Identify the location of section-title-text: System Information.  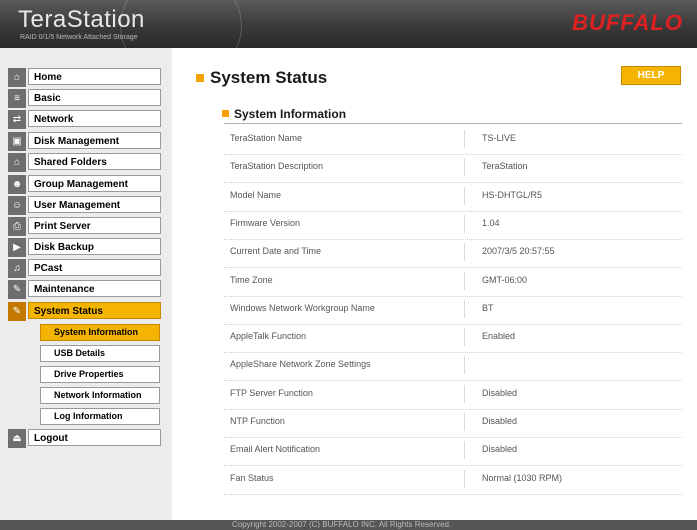
(290, 114).